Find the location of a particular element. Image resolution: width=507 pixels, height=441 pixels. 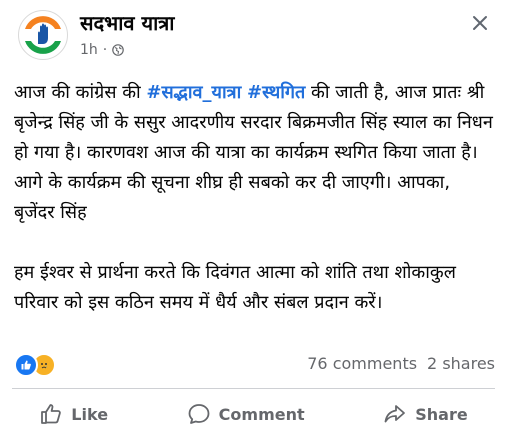

post-time: 1h is located at coordinates (89, 50).